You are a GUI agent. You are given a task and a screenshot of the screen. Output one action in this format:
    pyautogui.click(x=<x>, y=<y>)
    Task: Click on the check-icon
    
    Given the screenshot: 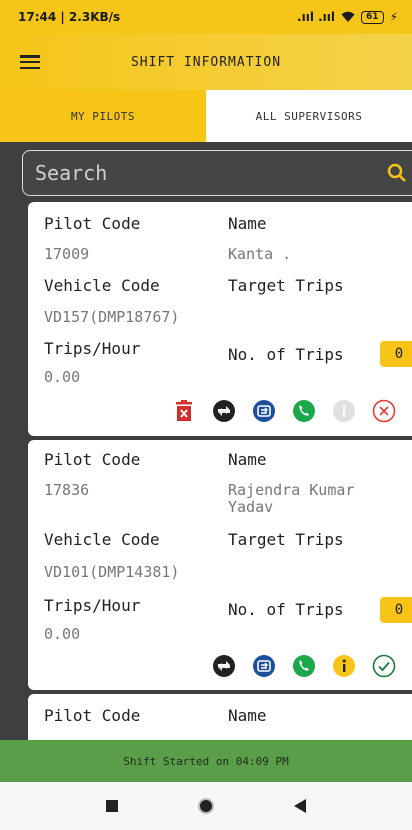 What is the action you would take?
    pyautogui.click(x=384, y=666)
    